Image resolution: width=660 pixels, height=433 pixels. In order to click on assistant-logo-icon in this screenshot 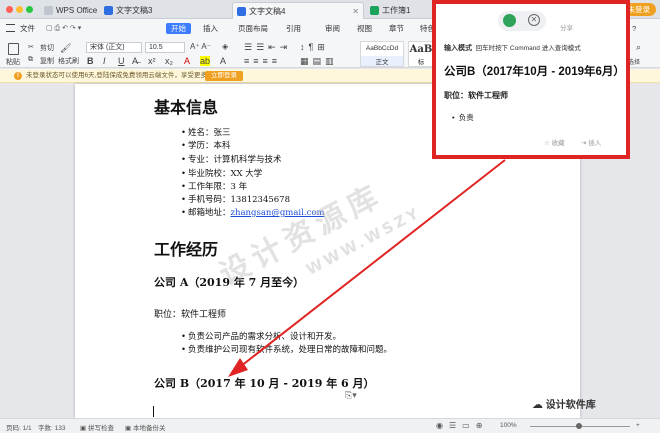, I will do `click(509, 20)`.